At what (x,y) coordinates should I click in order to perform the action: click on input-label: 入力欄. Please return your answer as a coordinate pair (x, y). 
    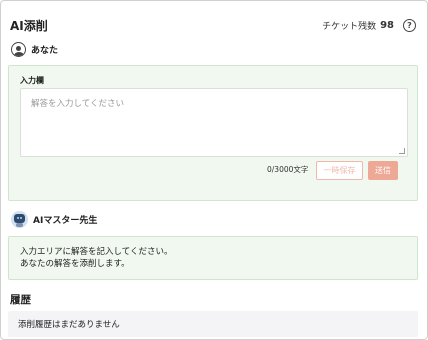
    Looking at the image, I should click on (32, 80).